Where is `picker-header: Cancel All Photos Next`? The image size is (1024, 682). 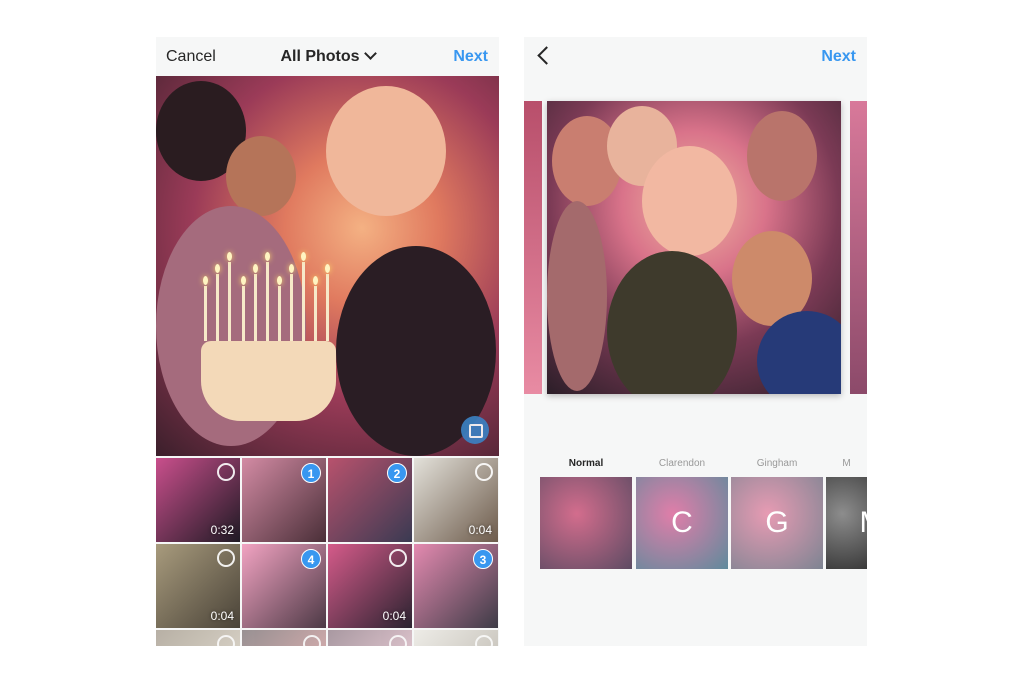 picker-header: Cancel All Photos Next is located at coordinates (327, 56).